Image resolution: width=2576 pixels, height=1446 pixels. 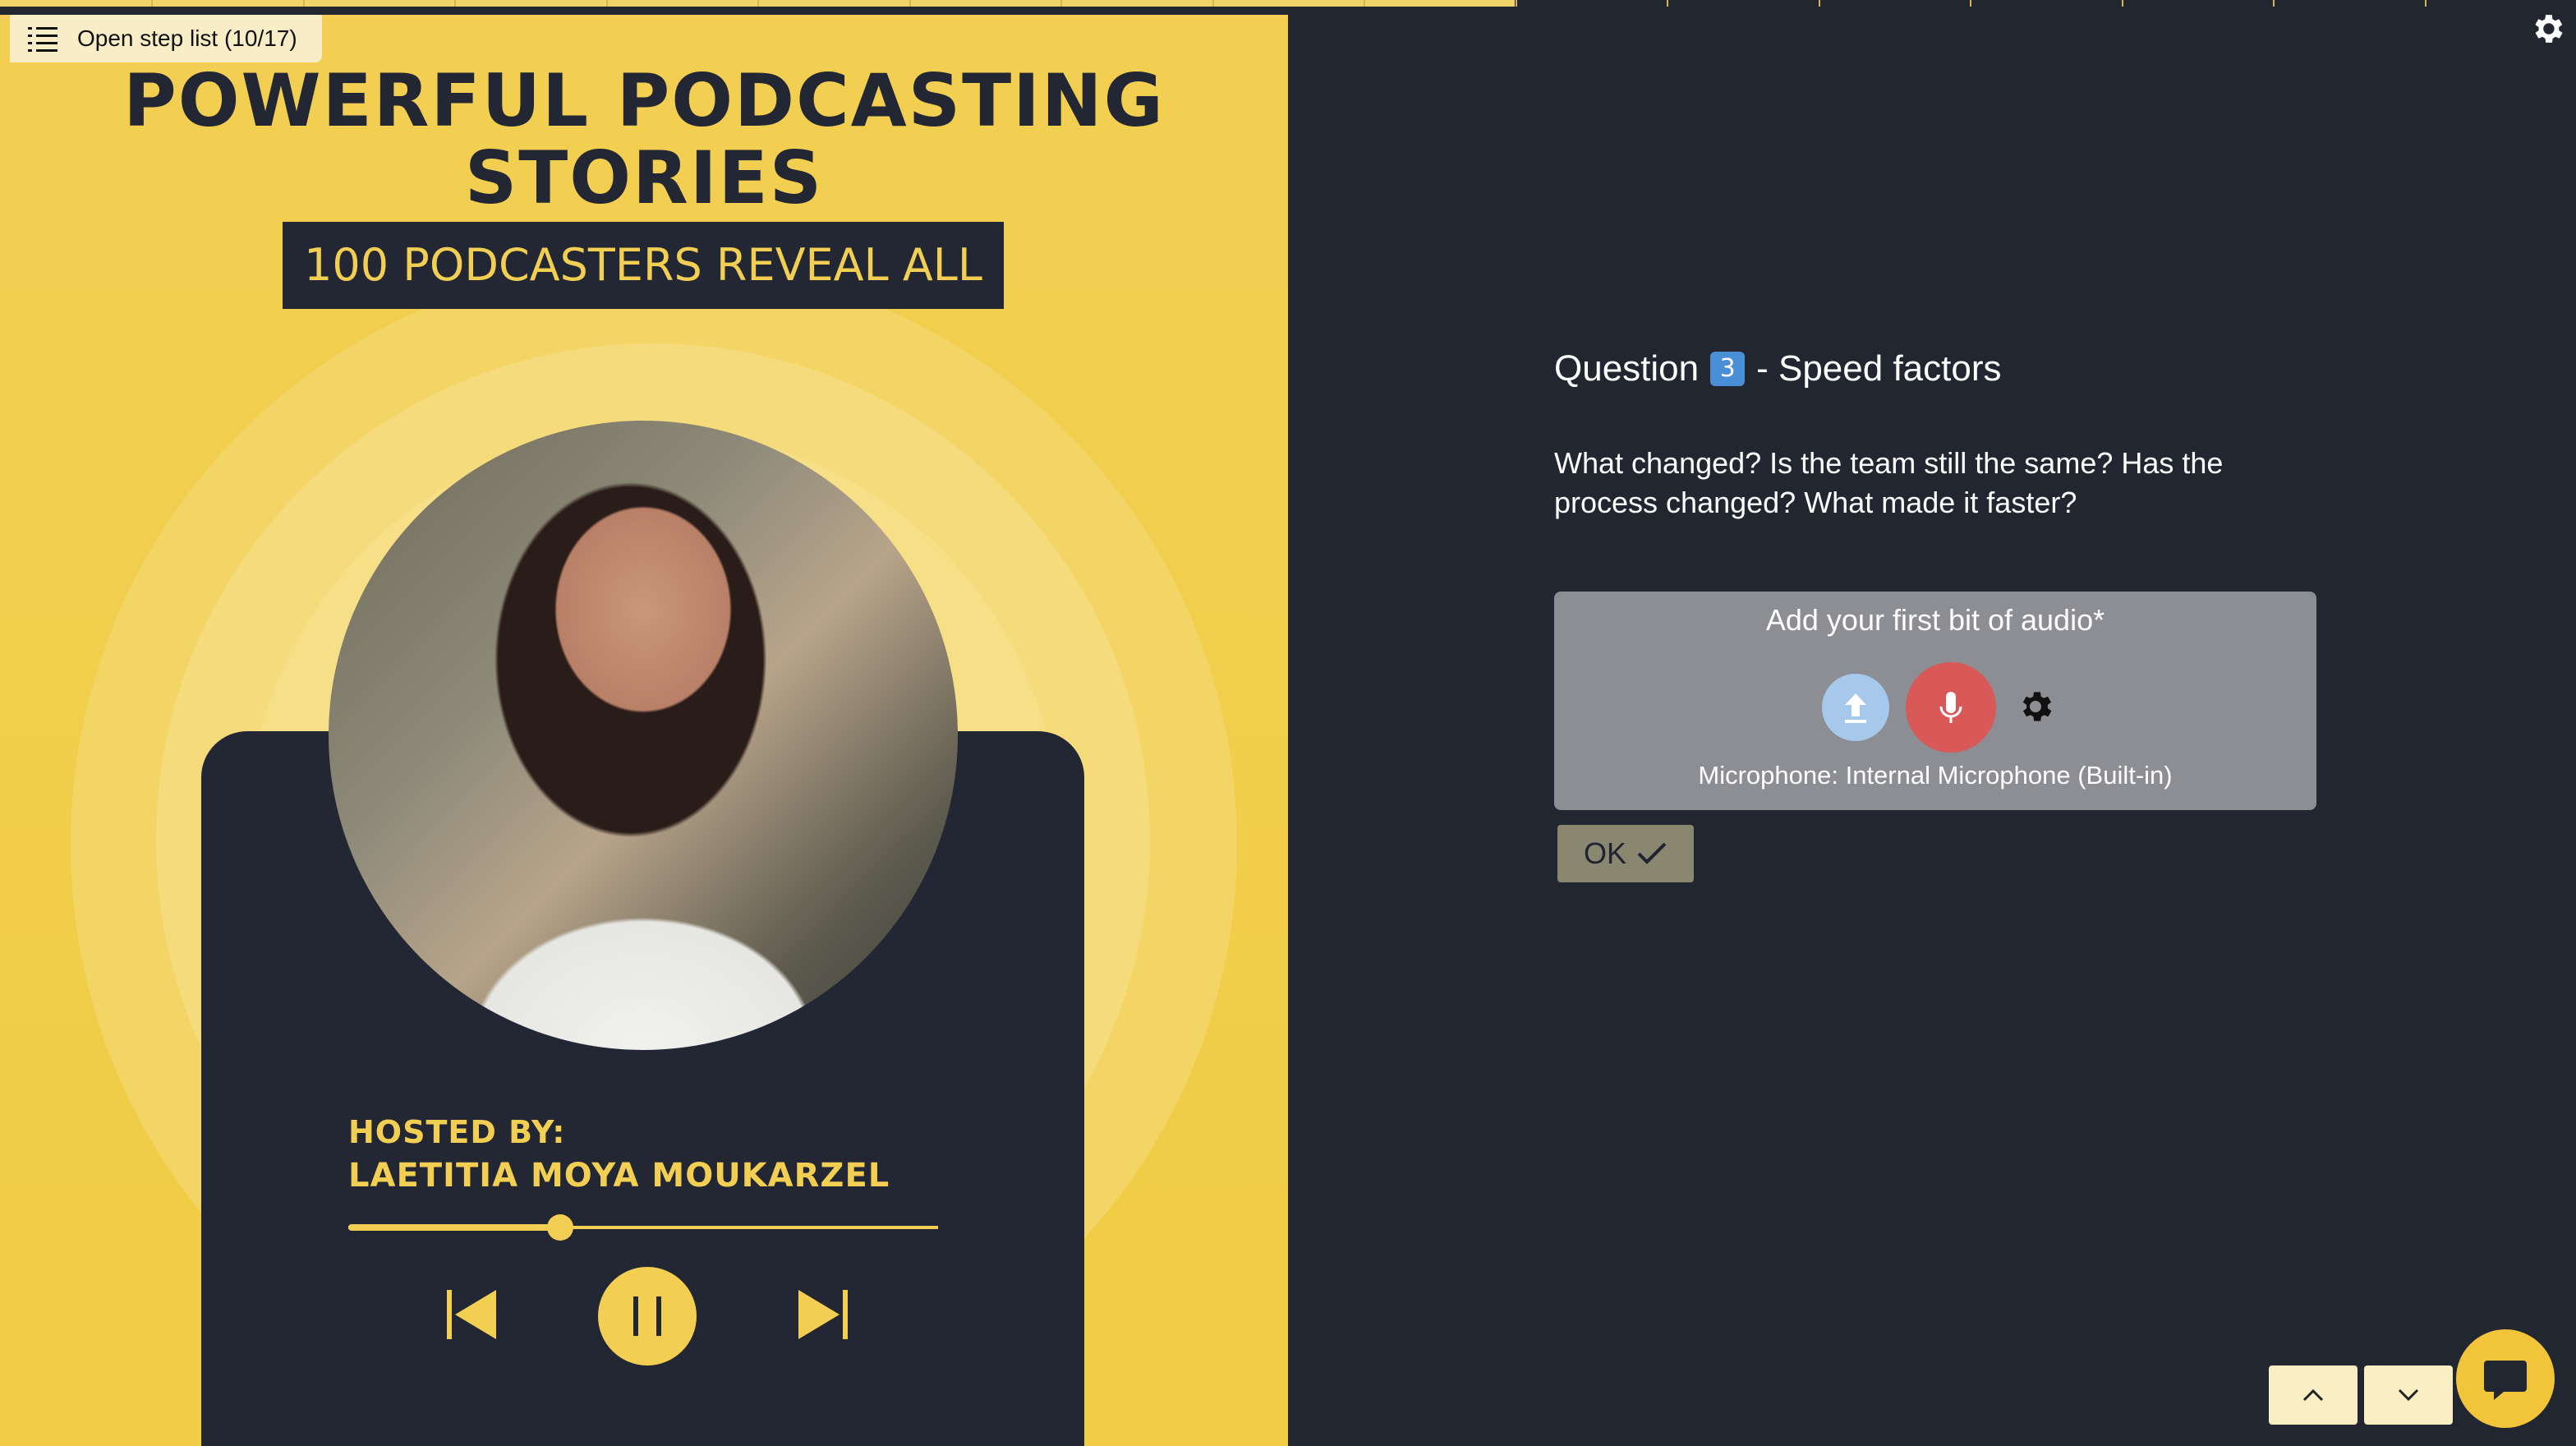 I want to click on cover-banner: 100 PODCASTERS REVEAL ALL, so click(x=643, y=265).